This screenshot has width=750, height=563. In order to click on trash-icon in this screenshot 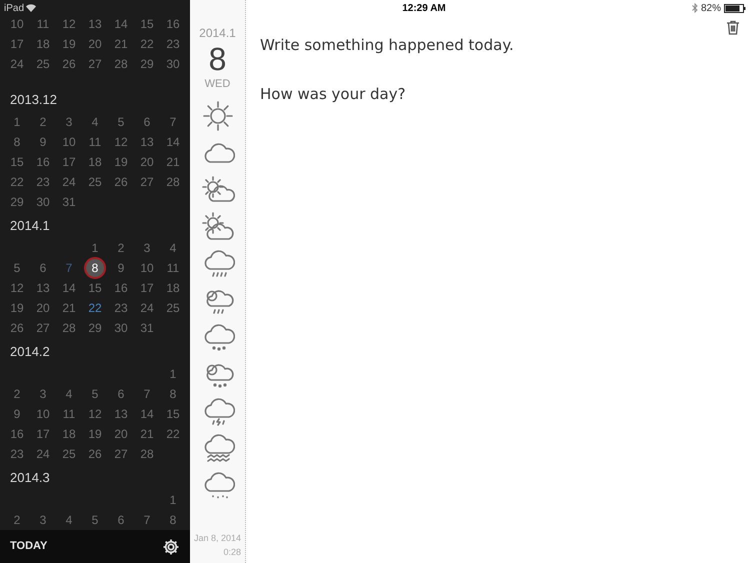, I will do `click(733, 27)`.